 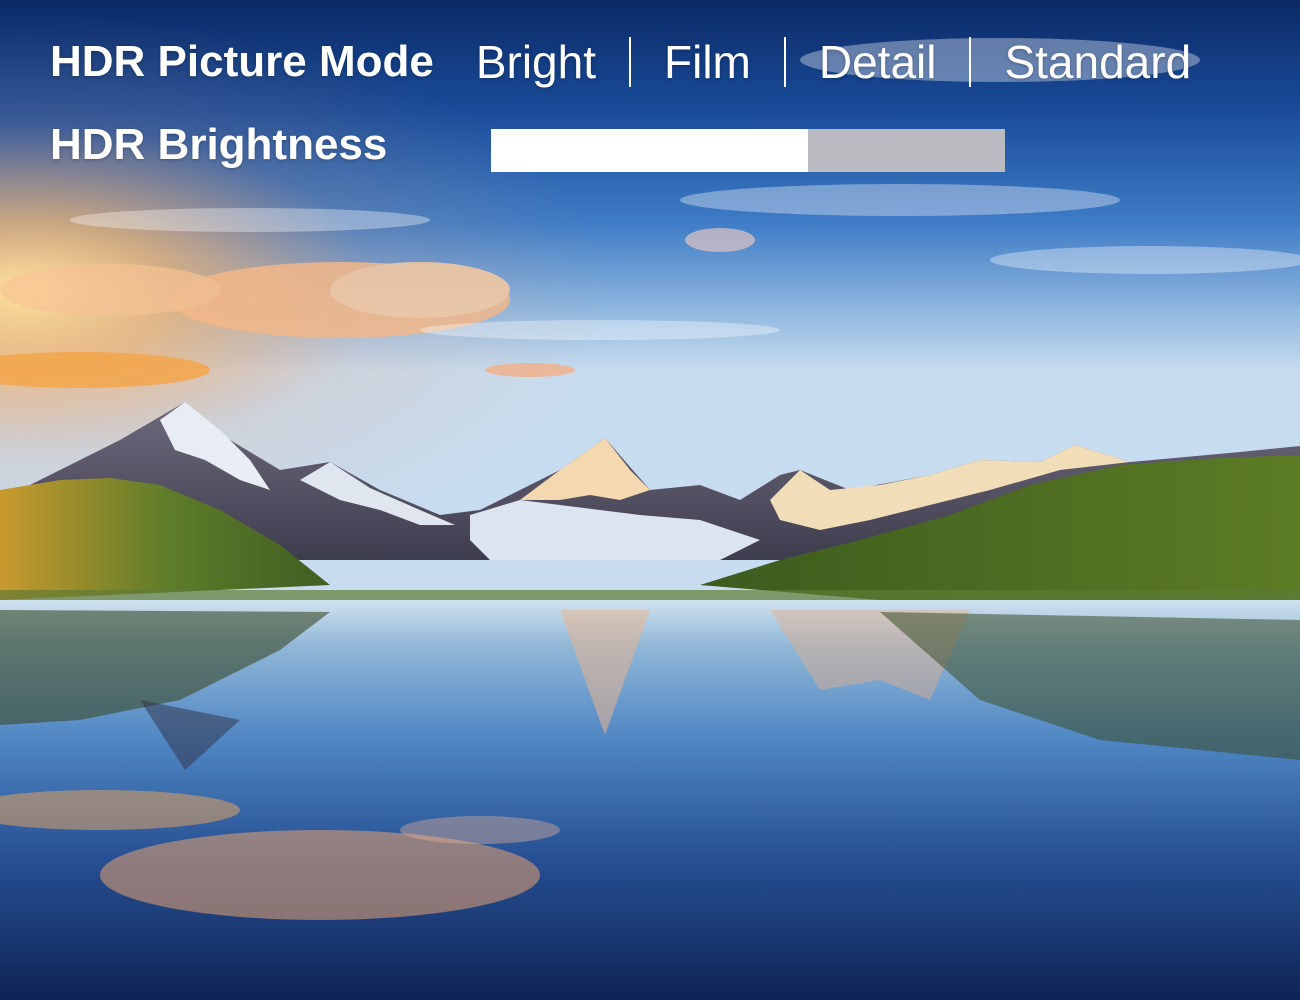 What do you see at coordinates (219, 144) in the screenshot?
I see `brightness-label: HDR Brightness` at bounding box center [219, 144].